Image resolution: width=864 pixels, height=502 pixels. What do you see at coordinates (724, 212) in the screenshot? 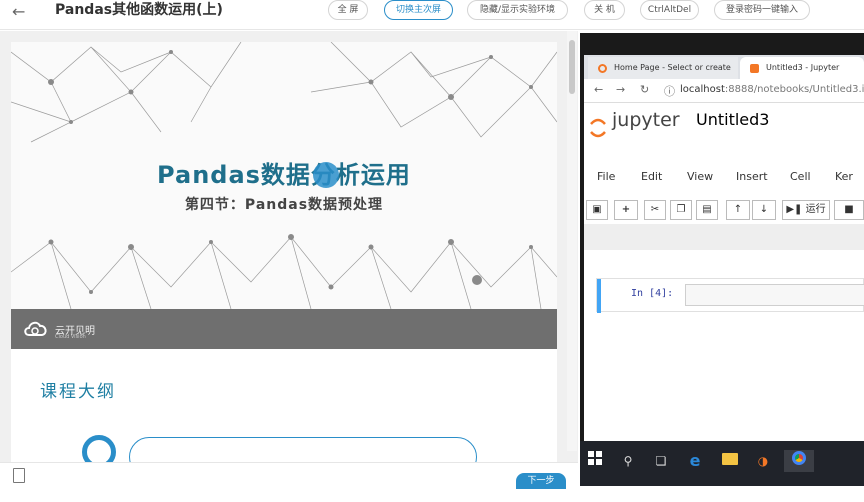
I see `notebook-toolbar: ▣ + ✂ ❐ ▤ ↑ ↓ ▶❚ 运行 ■` at bounding box center [724, 212].